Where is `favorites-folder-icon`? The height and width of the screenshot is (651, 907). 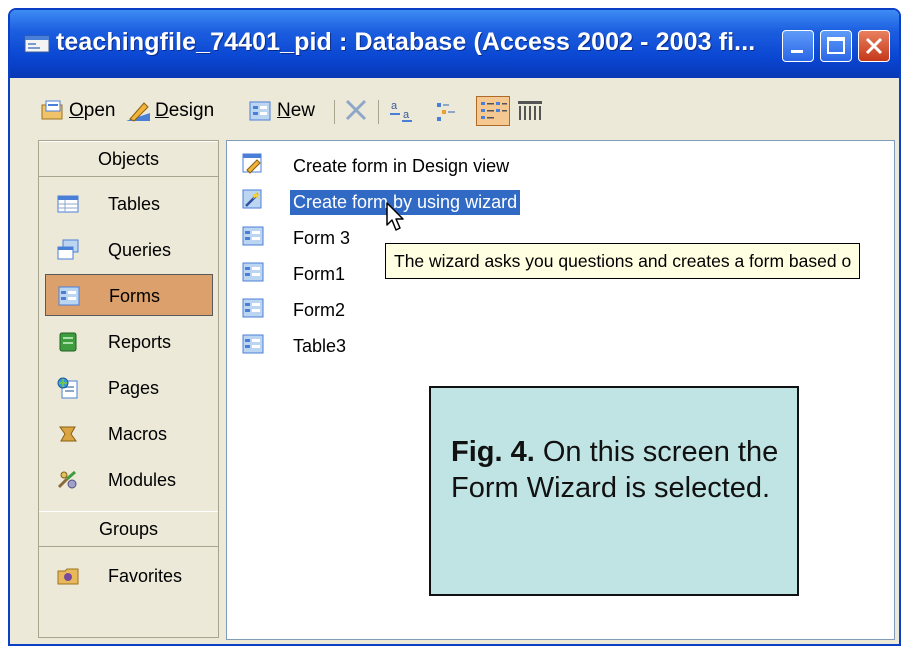
favorites-folder-icon is located at coordinates (68, 576).